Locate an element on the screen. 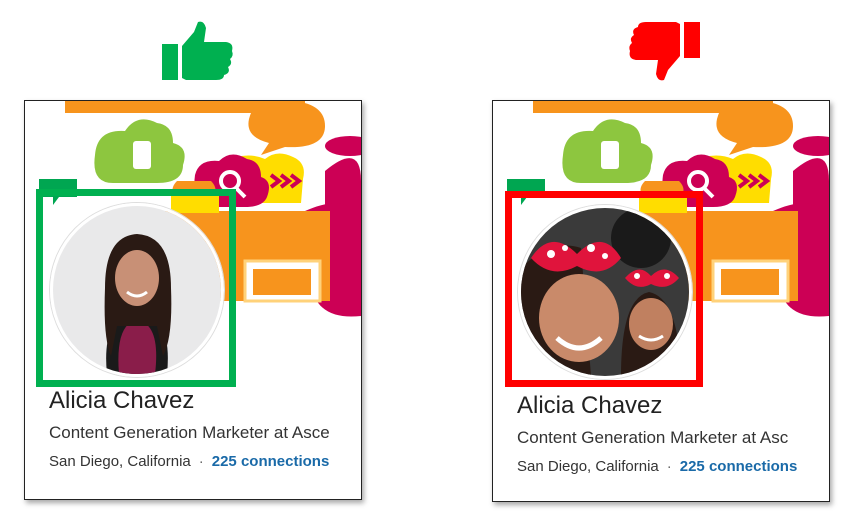  profile-headline: Content Generation Marketer at Asc is located at coordinates (653, 437).